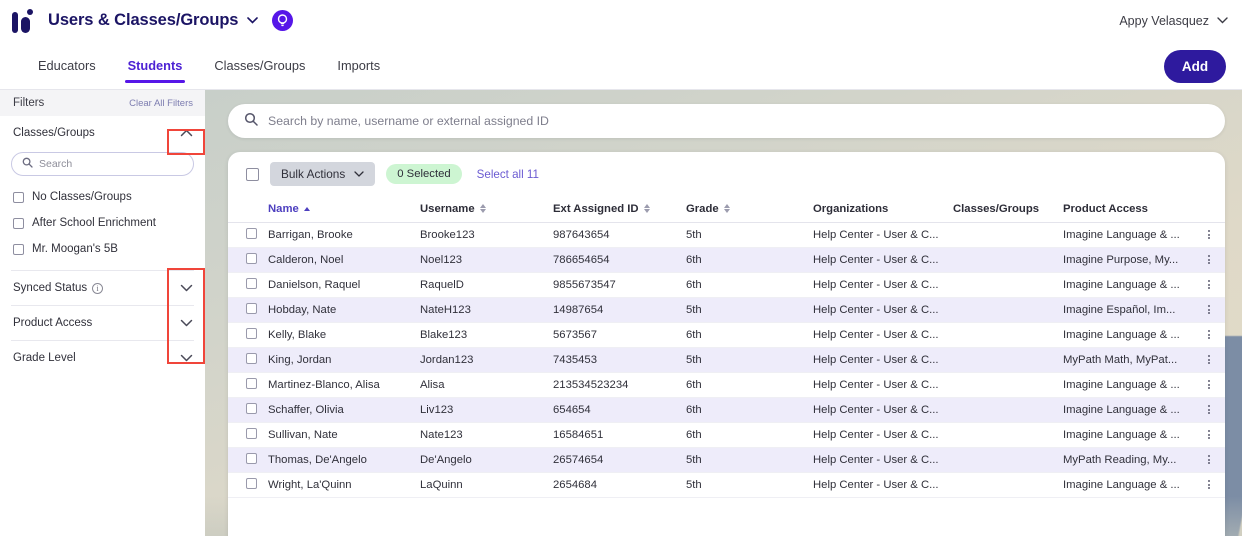  What do you see at coordinates (749, 209) in the screenshot?
I see `column-header-grade: Grade` at bounding box center [749, 209].